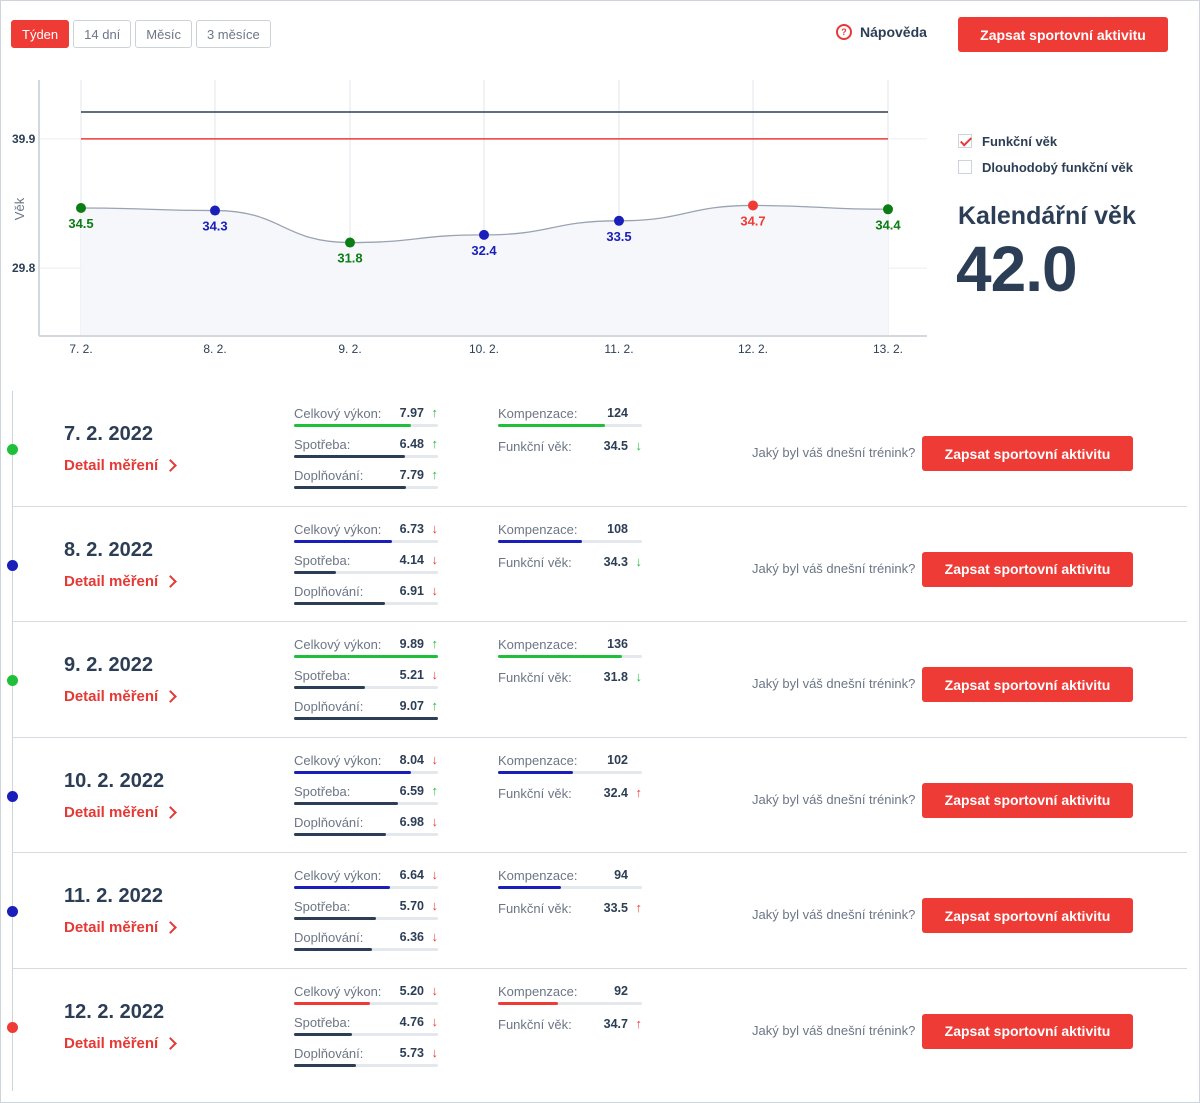  What do you see at coordinates (1020, 141) in the screenshot?
I see `legend-label: Funkční věk` at bounding box center [1020, 141].